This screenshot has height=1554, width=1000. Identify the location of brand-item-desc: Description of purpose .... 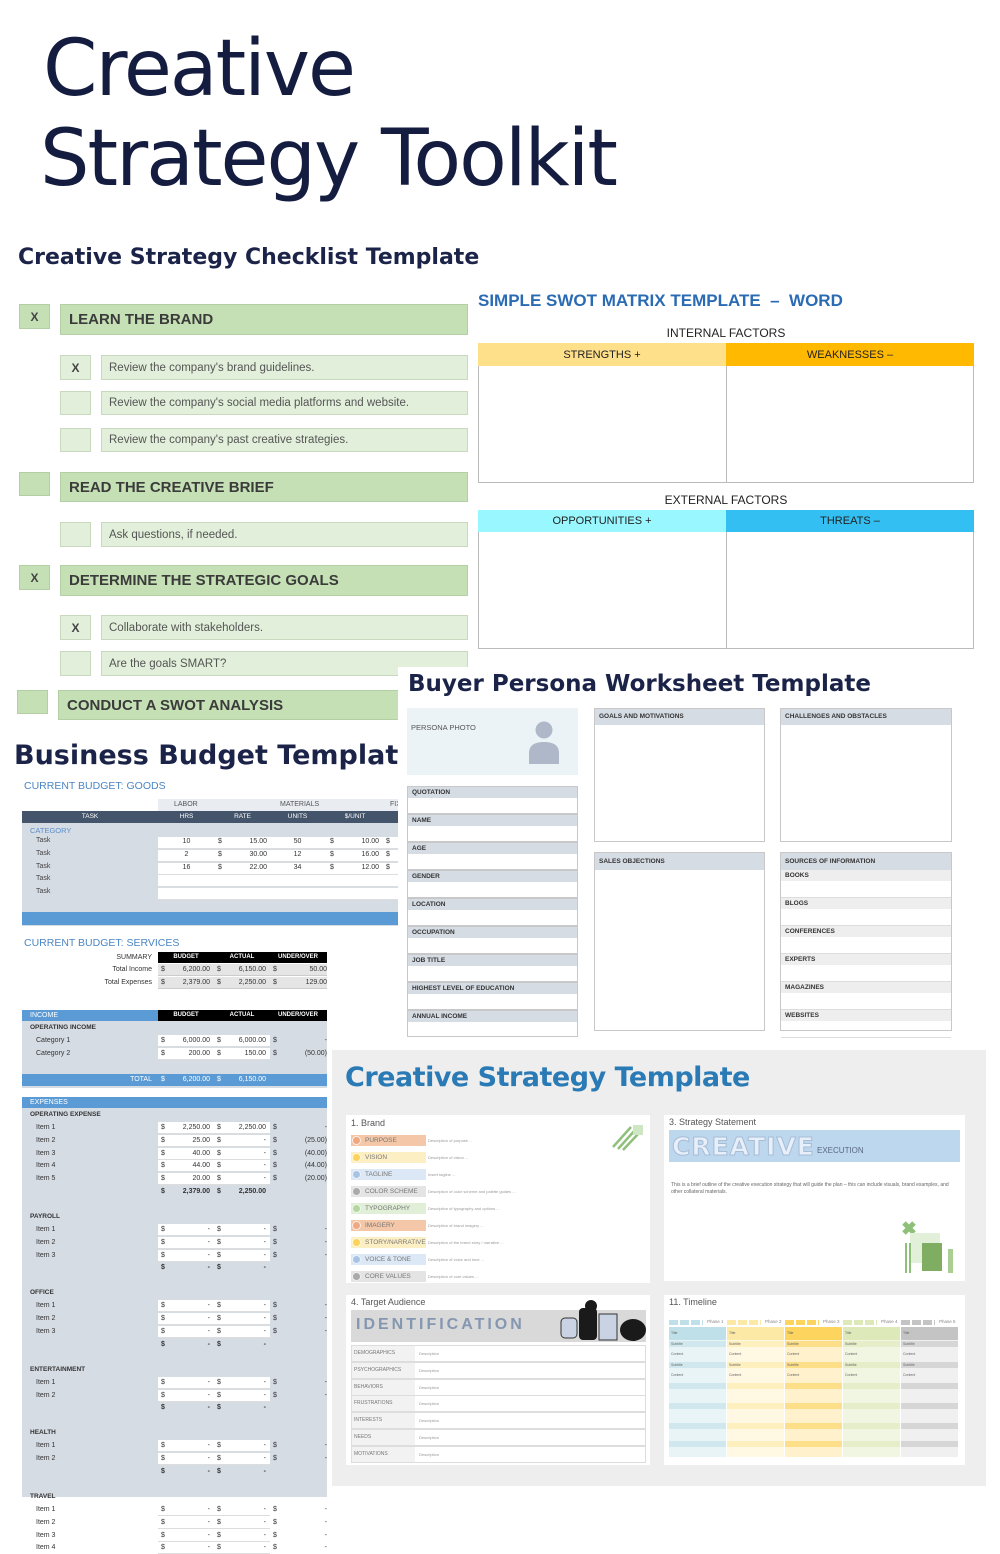
(450, 1140).